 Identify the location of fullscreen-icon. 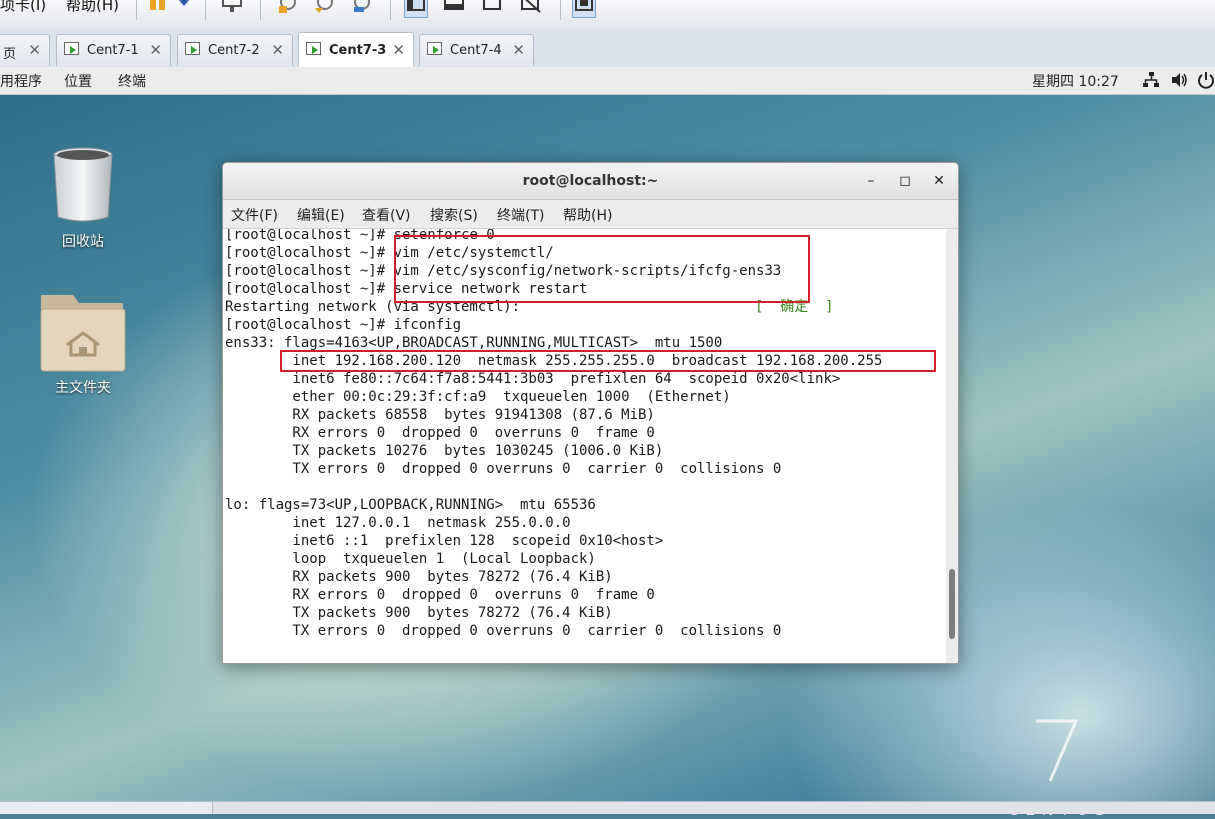
(492, 9).